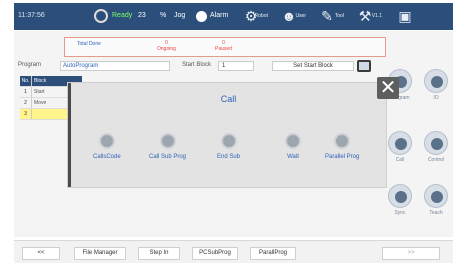 The image size is (463, 266). I want to click on tool-icon: ✎ Tool, so click(330, 16).